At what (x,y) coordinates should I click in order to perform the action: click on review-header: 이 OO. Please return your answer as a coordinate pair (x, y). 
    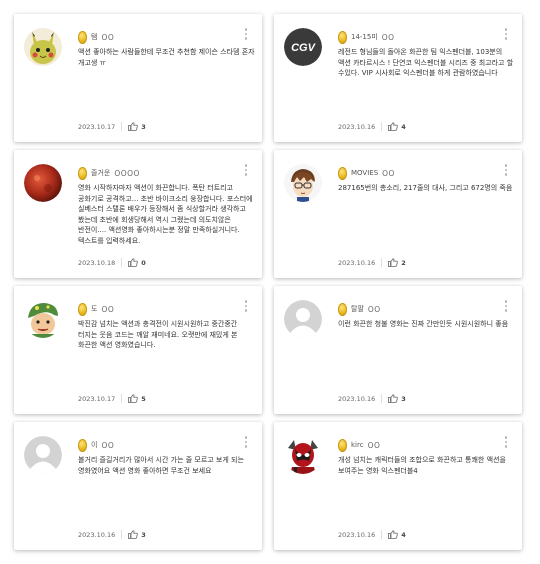
    Looking at the image, I should click on (96, 445).